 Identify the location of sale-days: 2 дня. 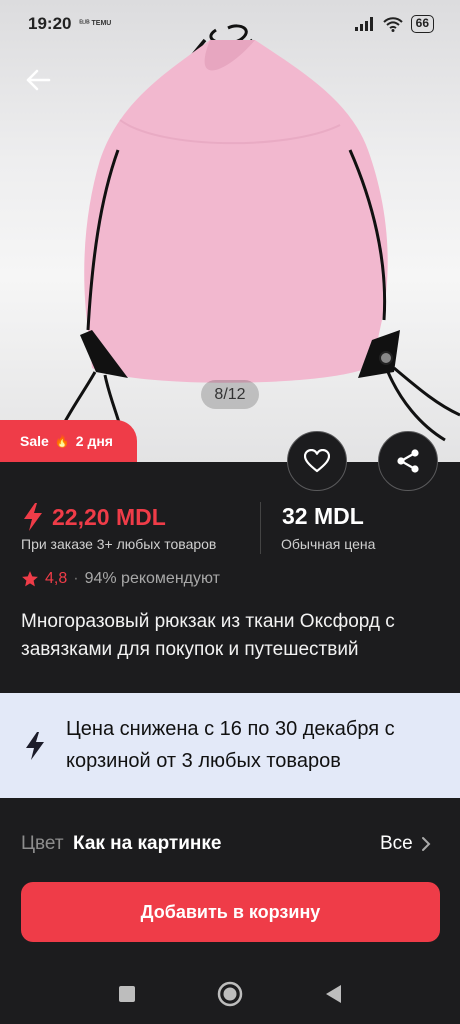
(94, 441).